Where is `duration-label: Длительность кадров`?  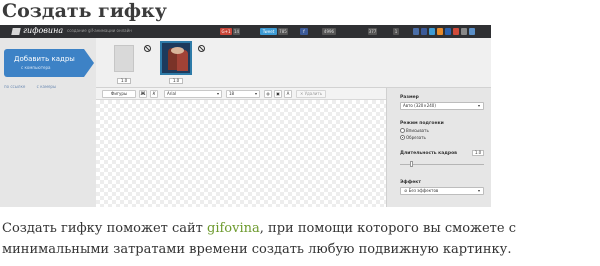 duration-label: Длительность кадров is located at coordinates (429, 153).